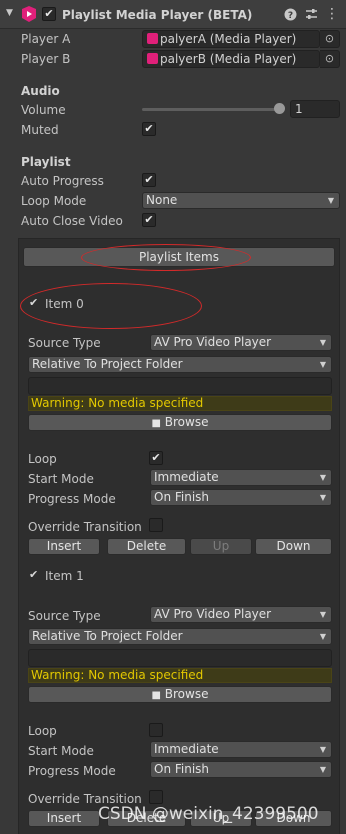 This screenshot has width=346, height=834. I want to click on volume-slider-handle, so click(279, 108).